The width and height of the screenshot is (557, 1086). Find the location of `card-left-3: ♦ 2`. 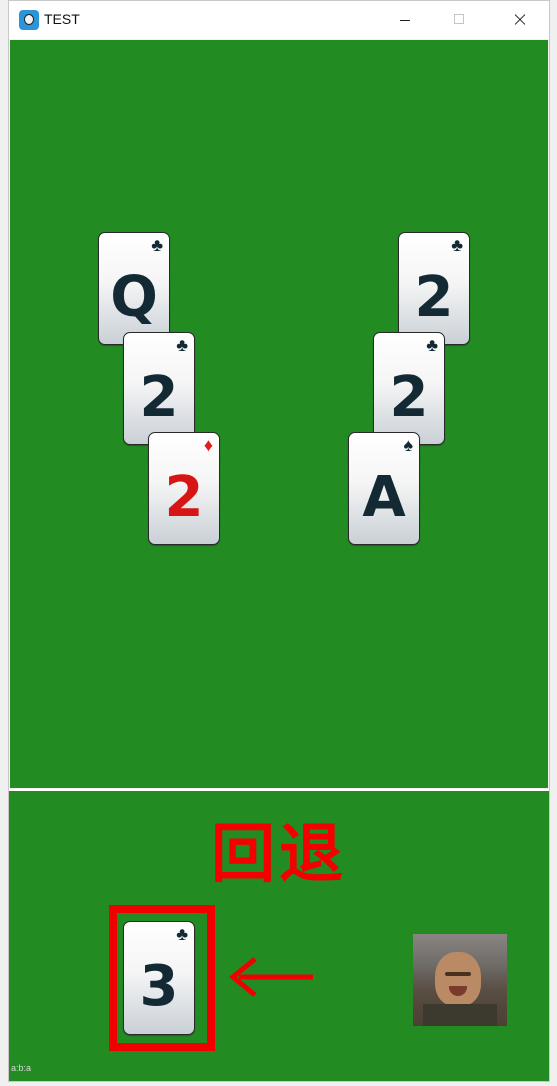

card-left-3: ♦ 2 is located at coordinates (184, 488).